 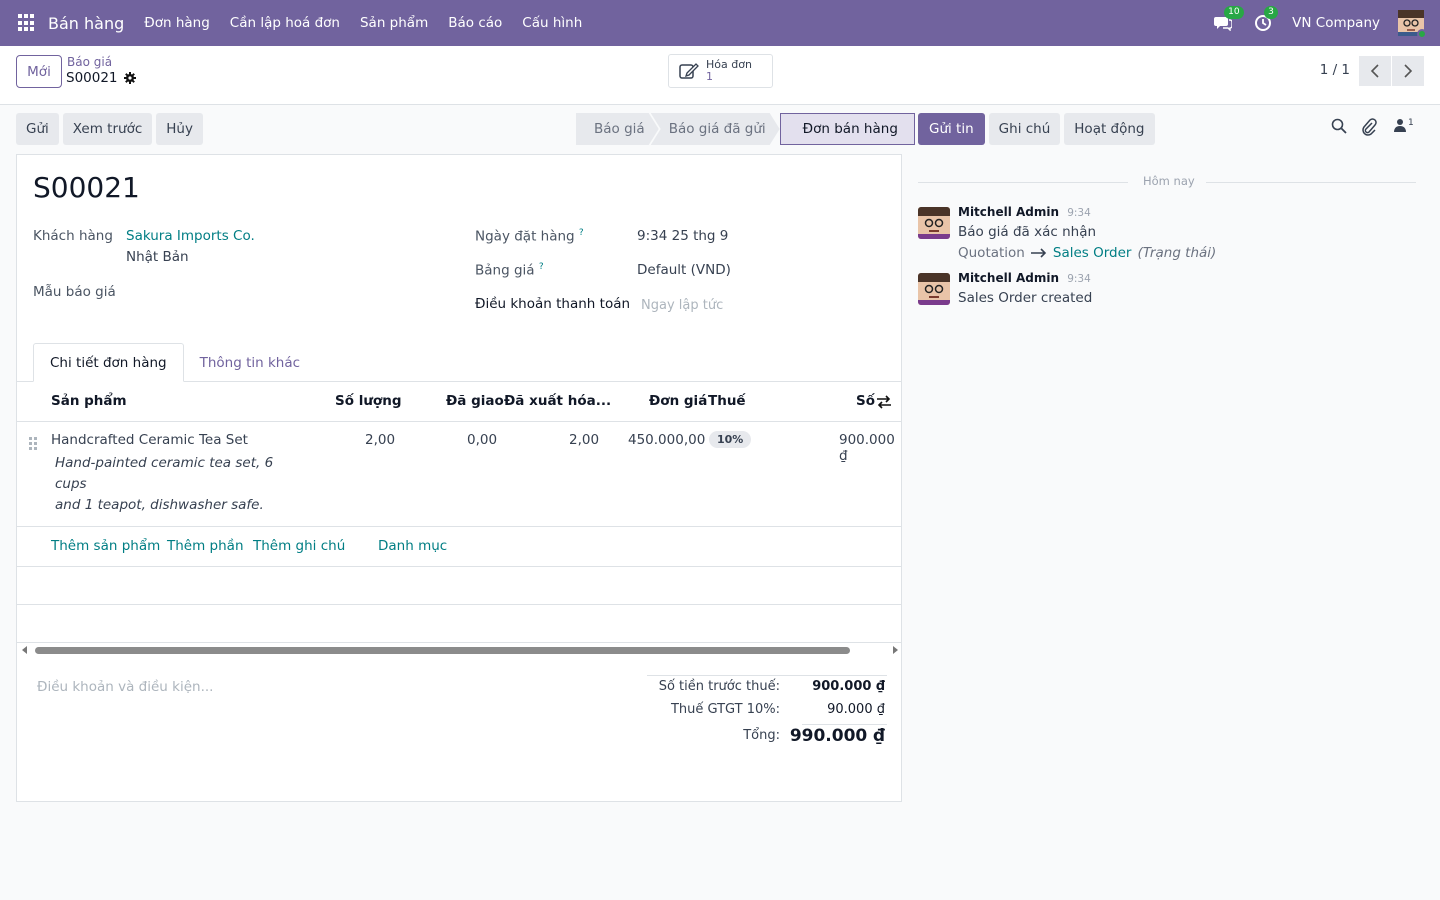 I want to click on payment-terms-field: Ngay lập tức, so click(x=682, y=305).